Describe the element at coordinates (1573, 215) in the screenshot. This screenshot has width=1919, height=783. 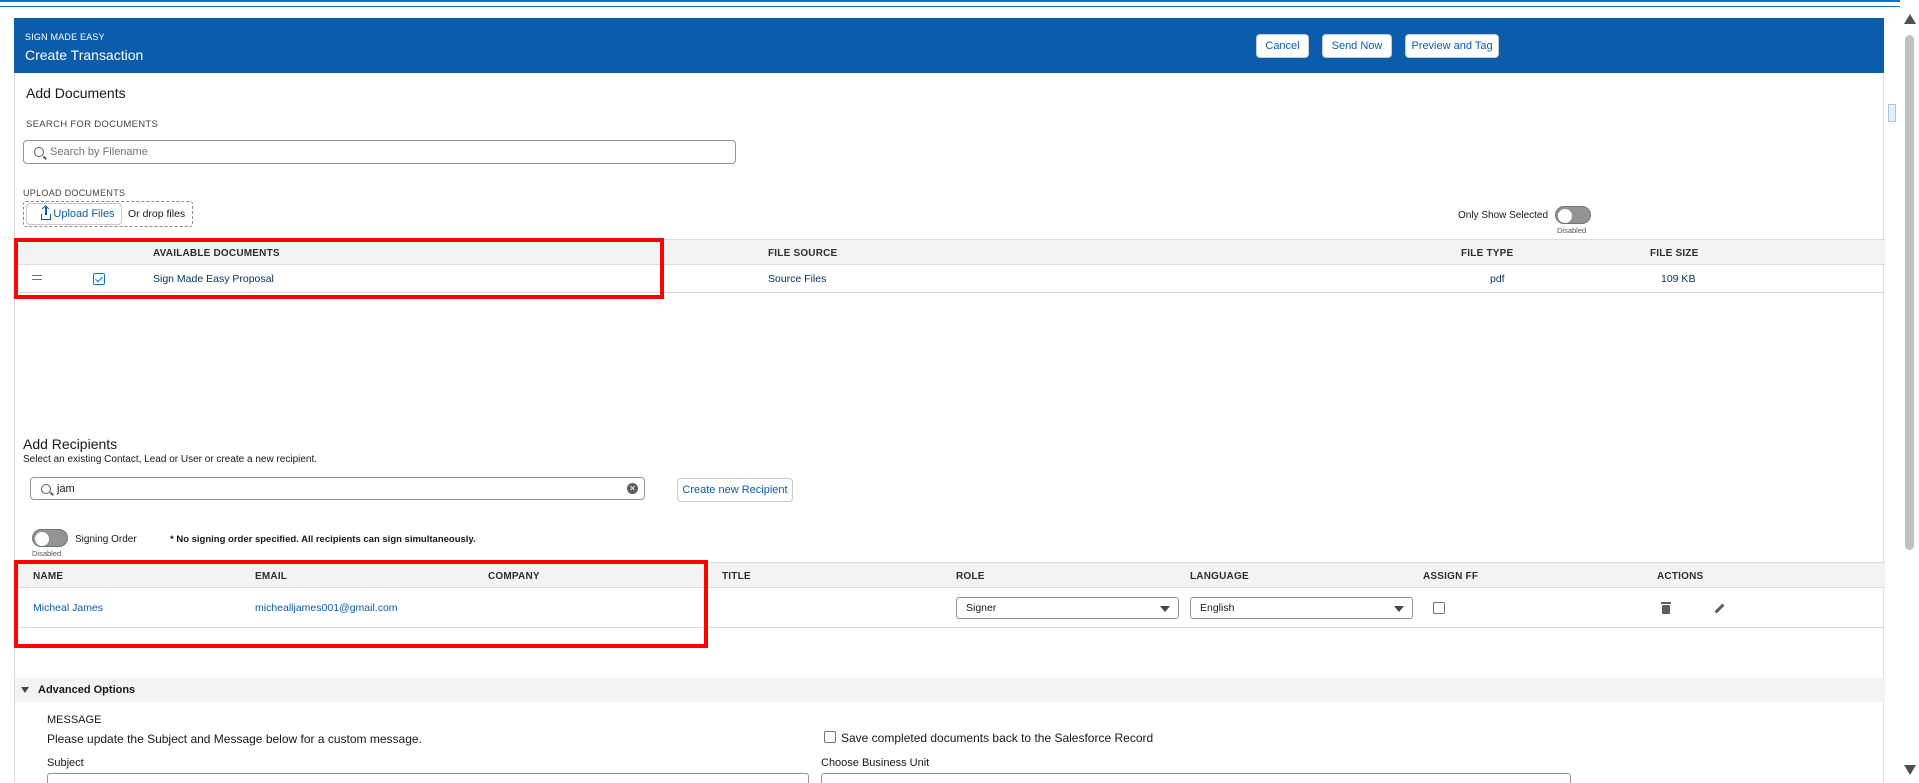
I see `only-show-selected-toggle` at that location.